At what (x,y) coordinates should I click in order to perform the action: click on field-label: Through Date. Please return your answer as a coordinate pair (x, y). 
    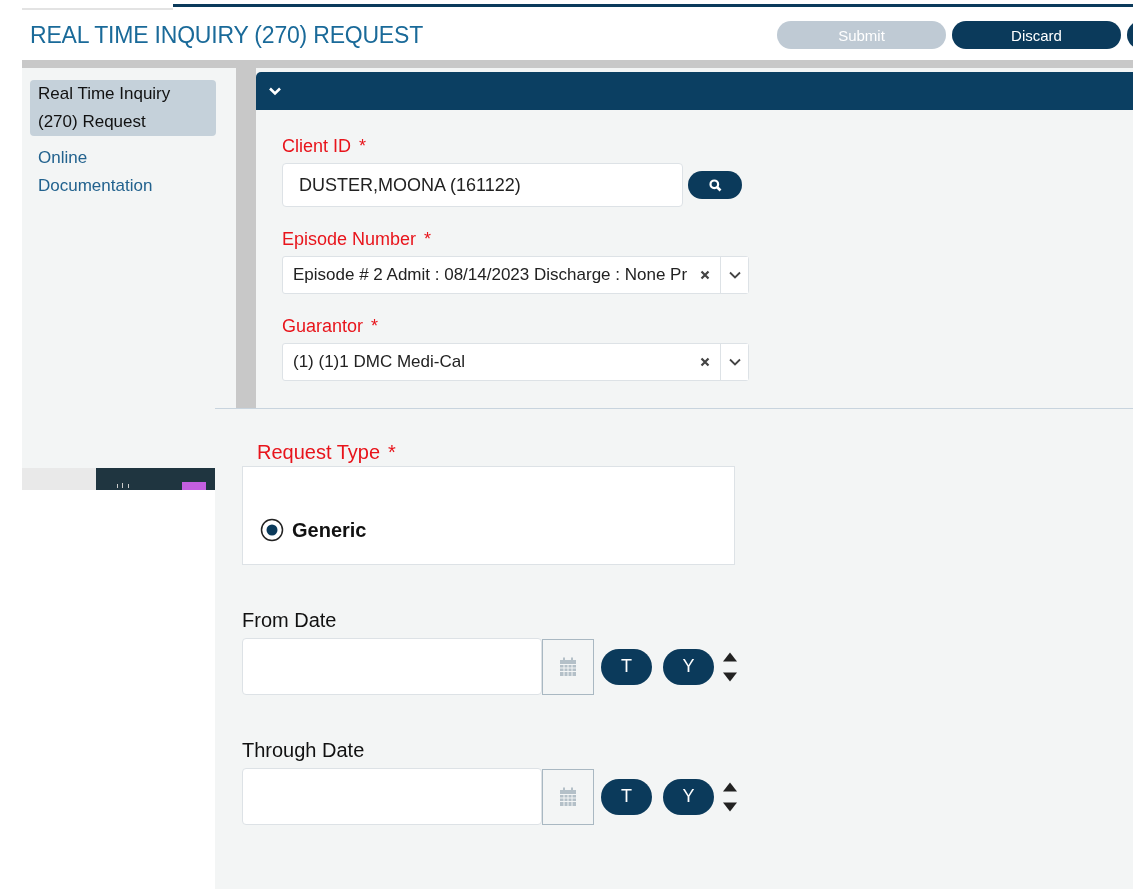
    Looking at the image, I should click on (304, 750).